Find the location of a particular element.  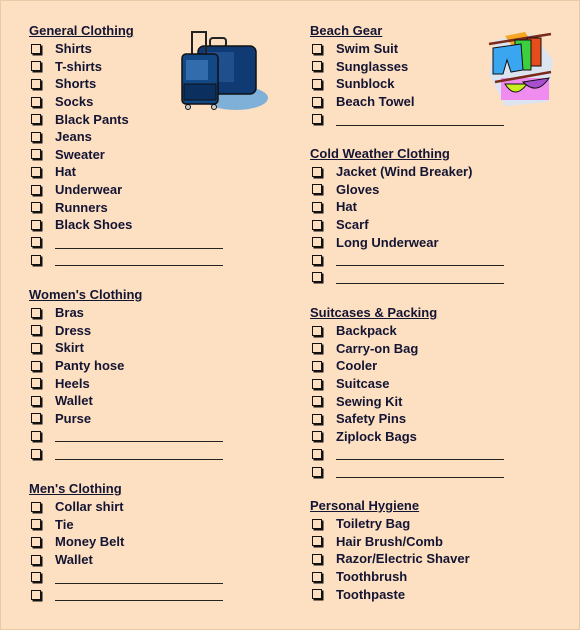

checklist-item: Long Underwear is located at coordinates (407, 242).